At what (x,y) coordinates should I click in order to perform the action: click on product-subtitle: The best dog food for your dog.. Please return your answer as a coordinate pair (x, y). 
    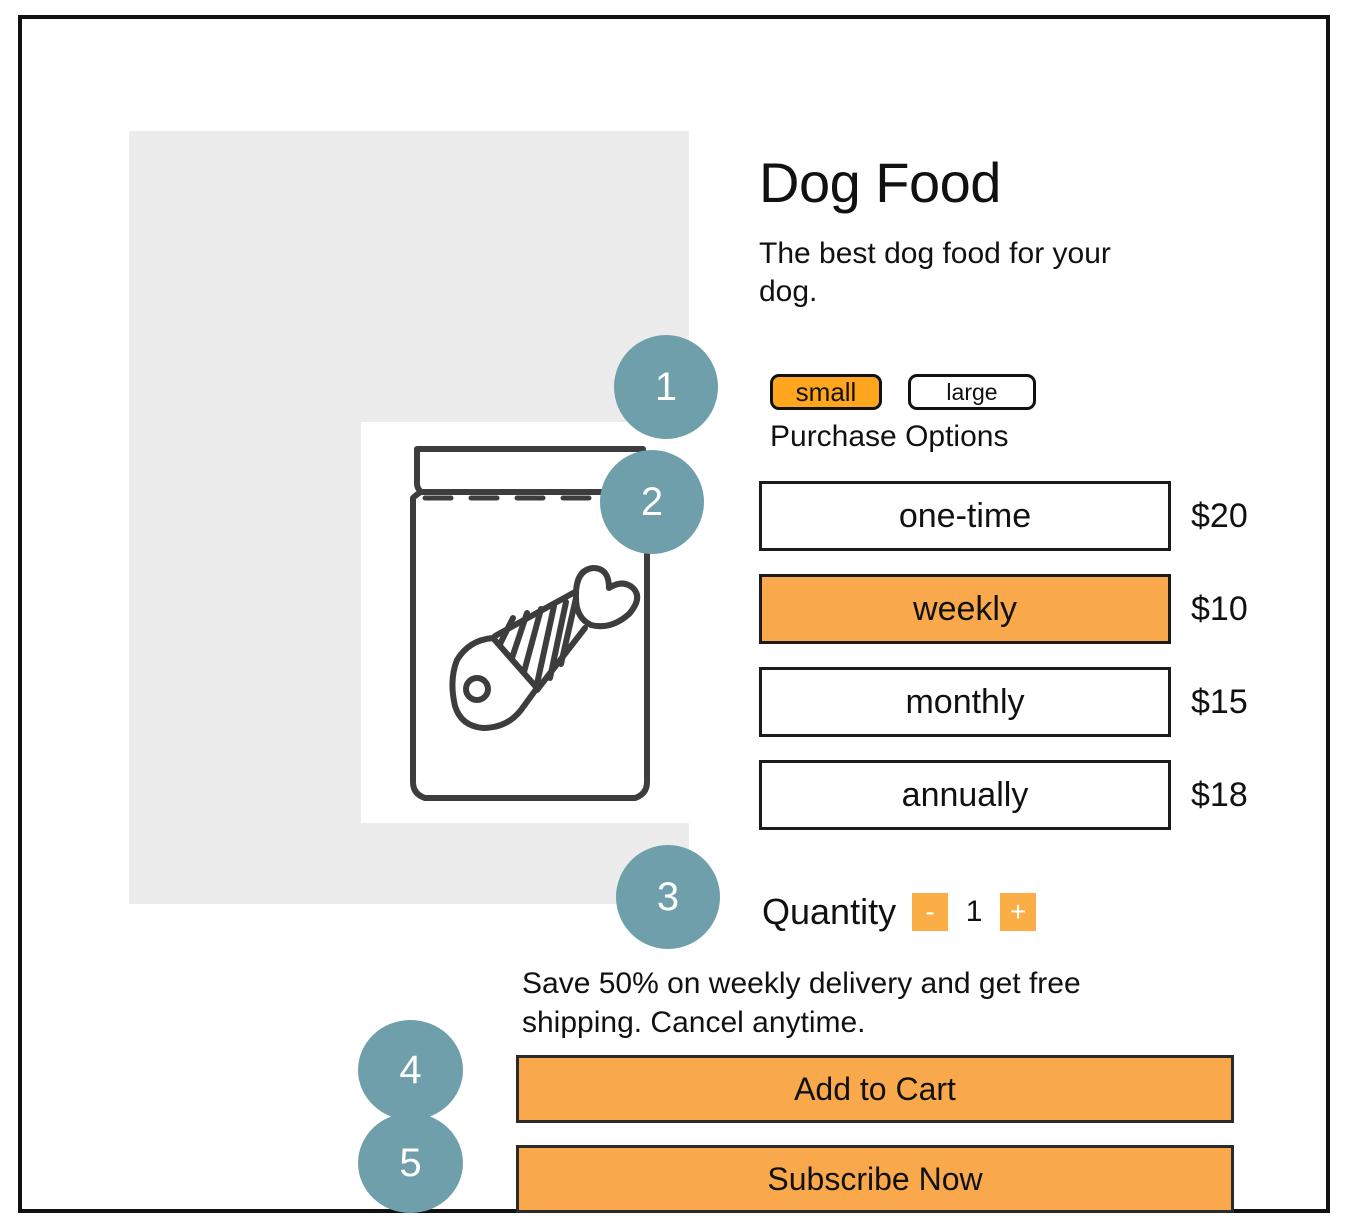
    Looking at the image, I should click on (935, 272).